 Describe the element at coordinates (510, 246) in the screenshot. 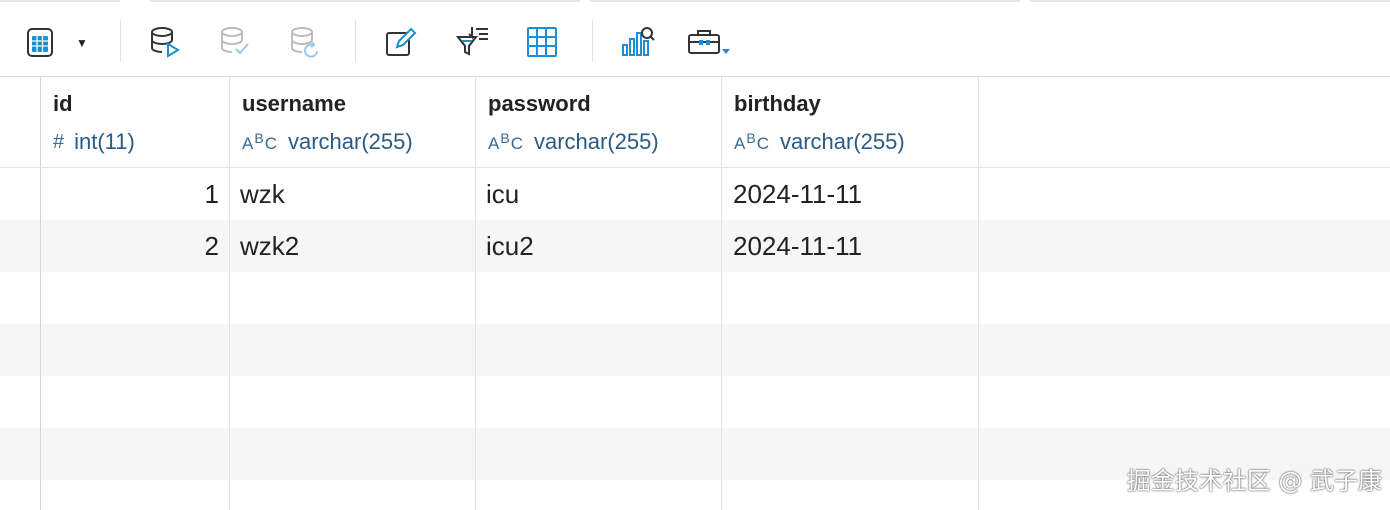

I see `cell-password: icu2` at that location.